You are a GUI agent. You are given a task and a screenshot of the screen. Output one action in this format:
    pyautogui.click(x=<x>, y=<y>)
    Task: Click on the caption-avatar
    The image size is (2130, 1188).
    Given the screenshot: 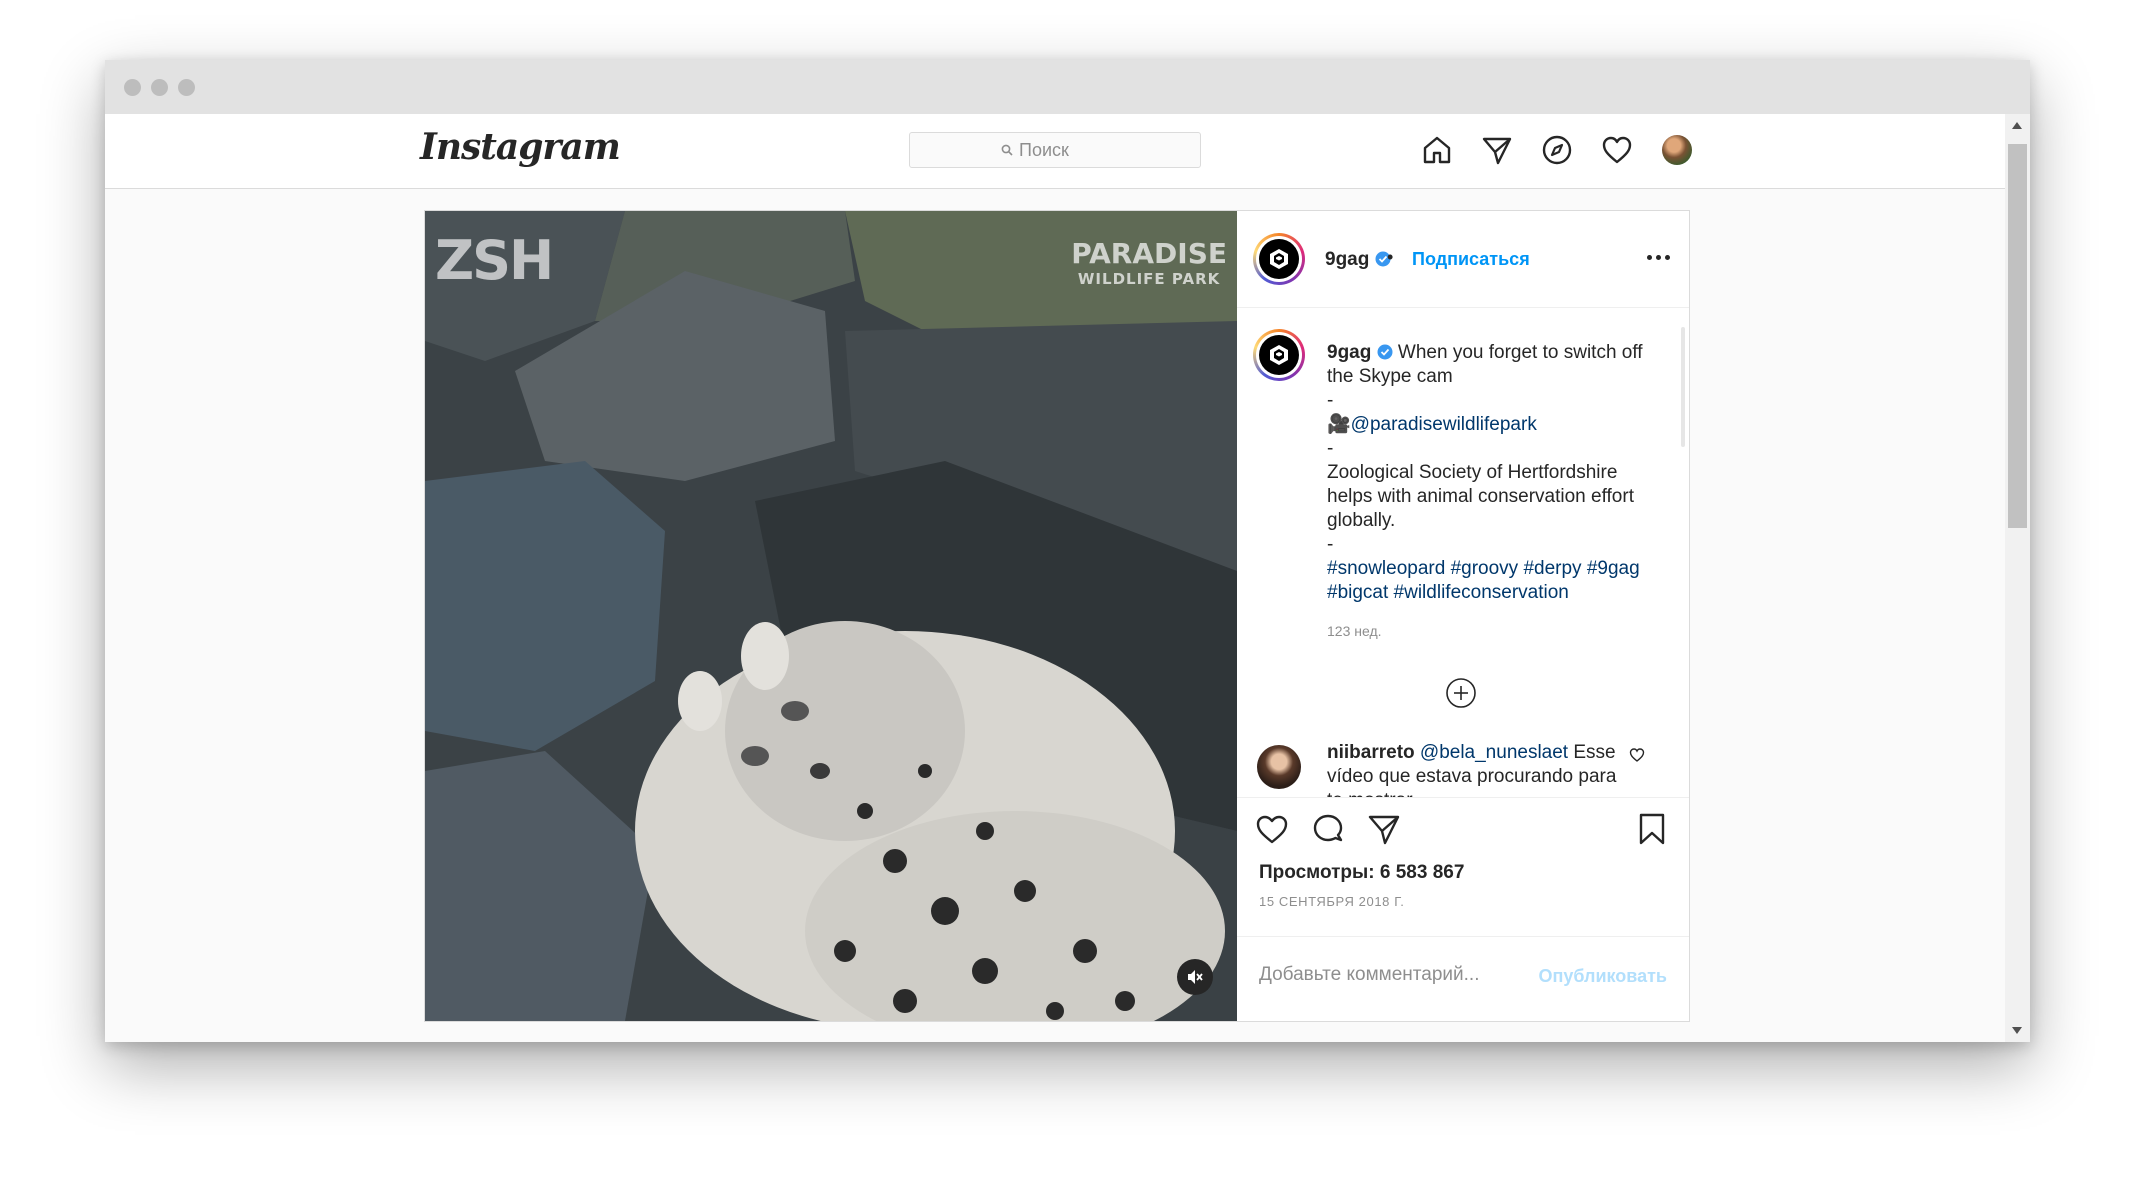 What is the action you would take?
    pyautogui.click(x=1279, y=355)
    